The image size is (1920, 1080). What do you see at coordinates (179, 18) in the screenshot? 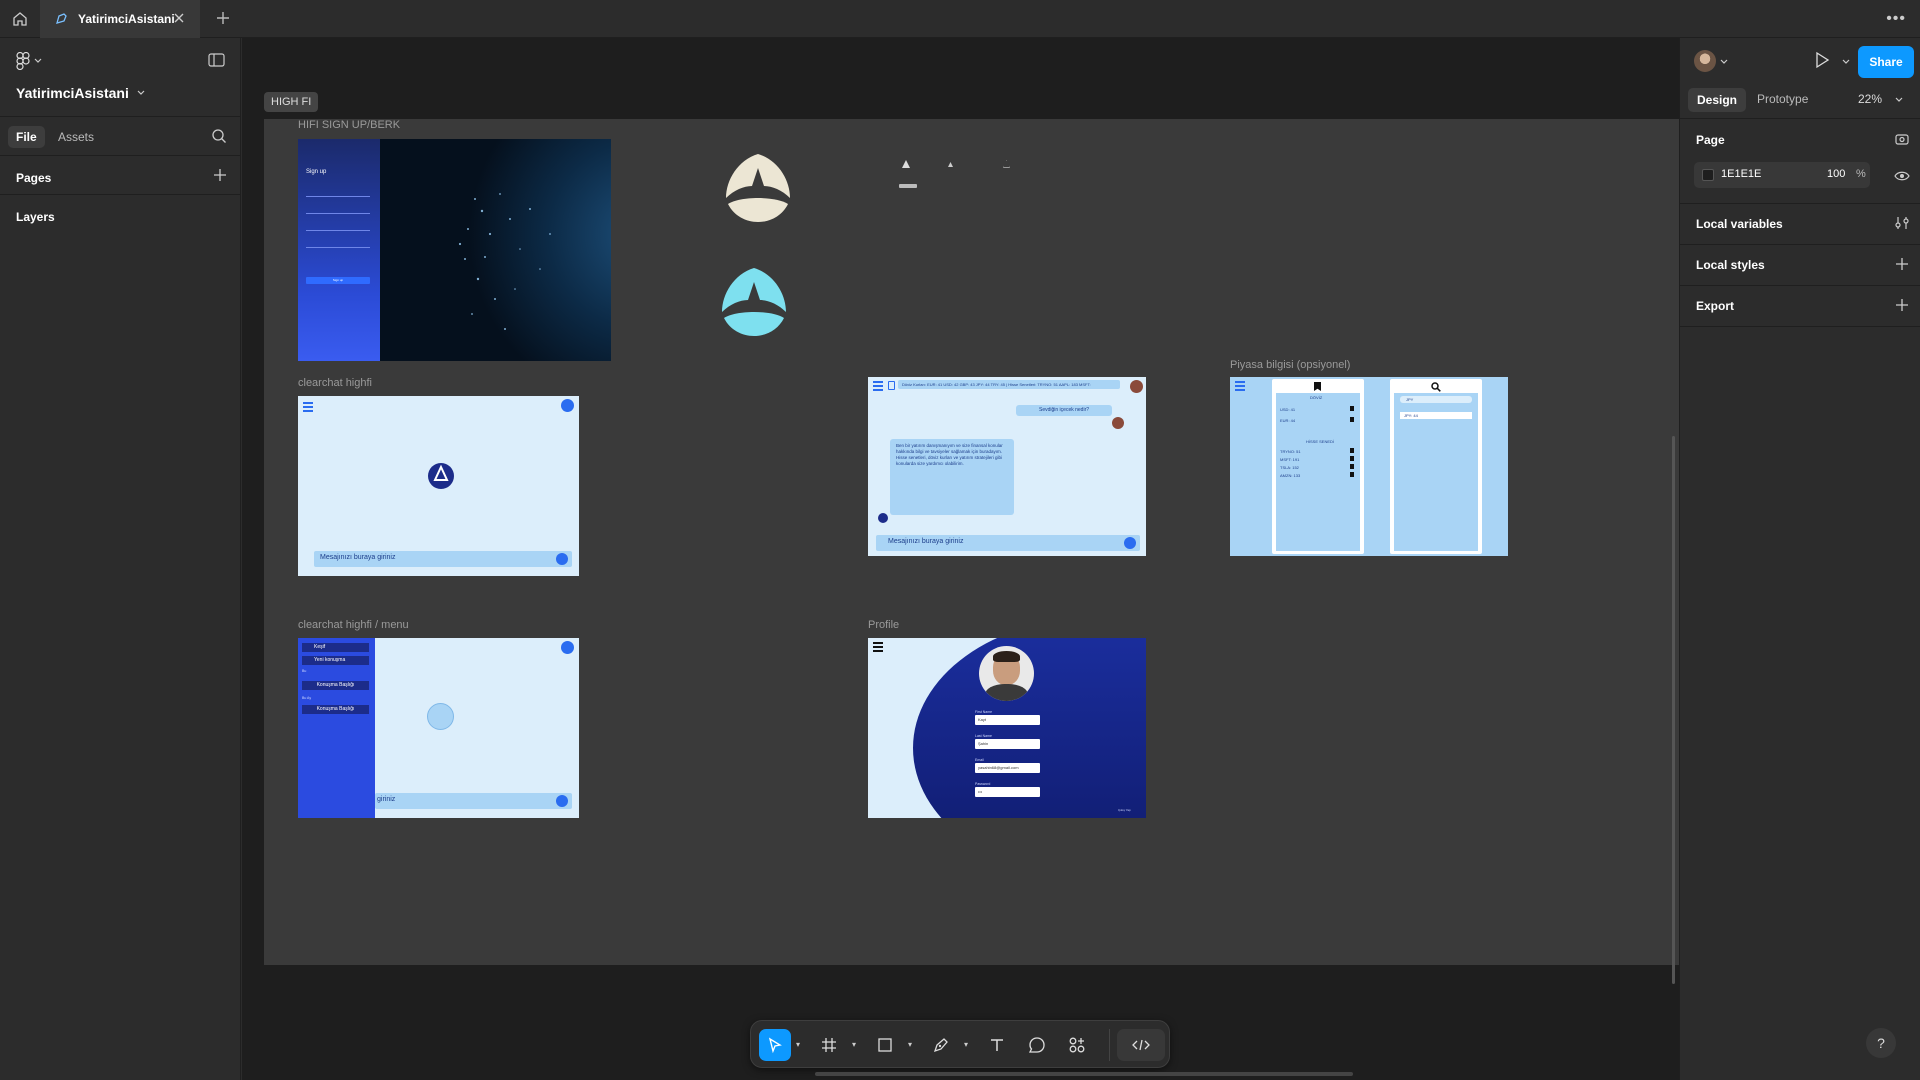
I see `close-icon` at bounding box center [179, 18].